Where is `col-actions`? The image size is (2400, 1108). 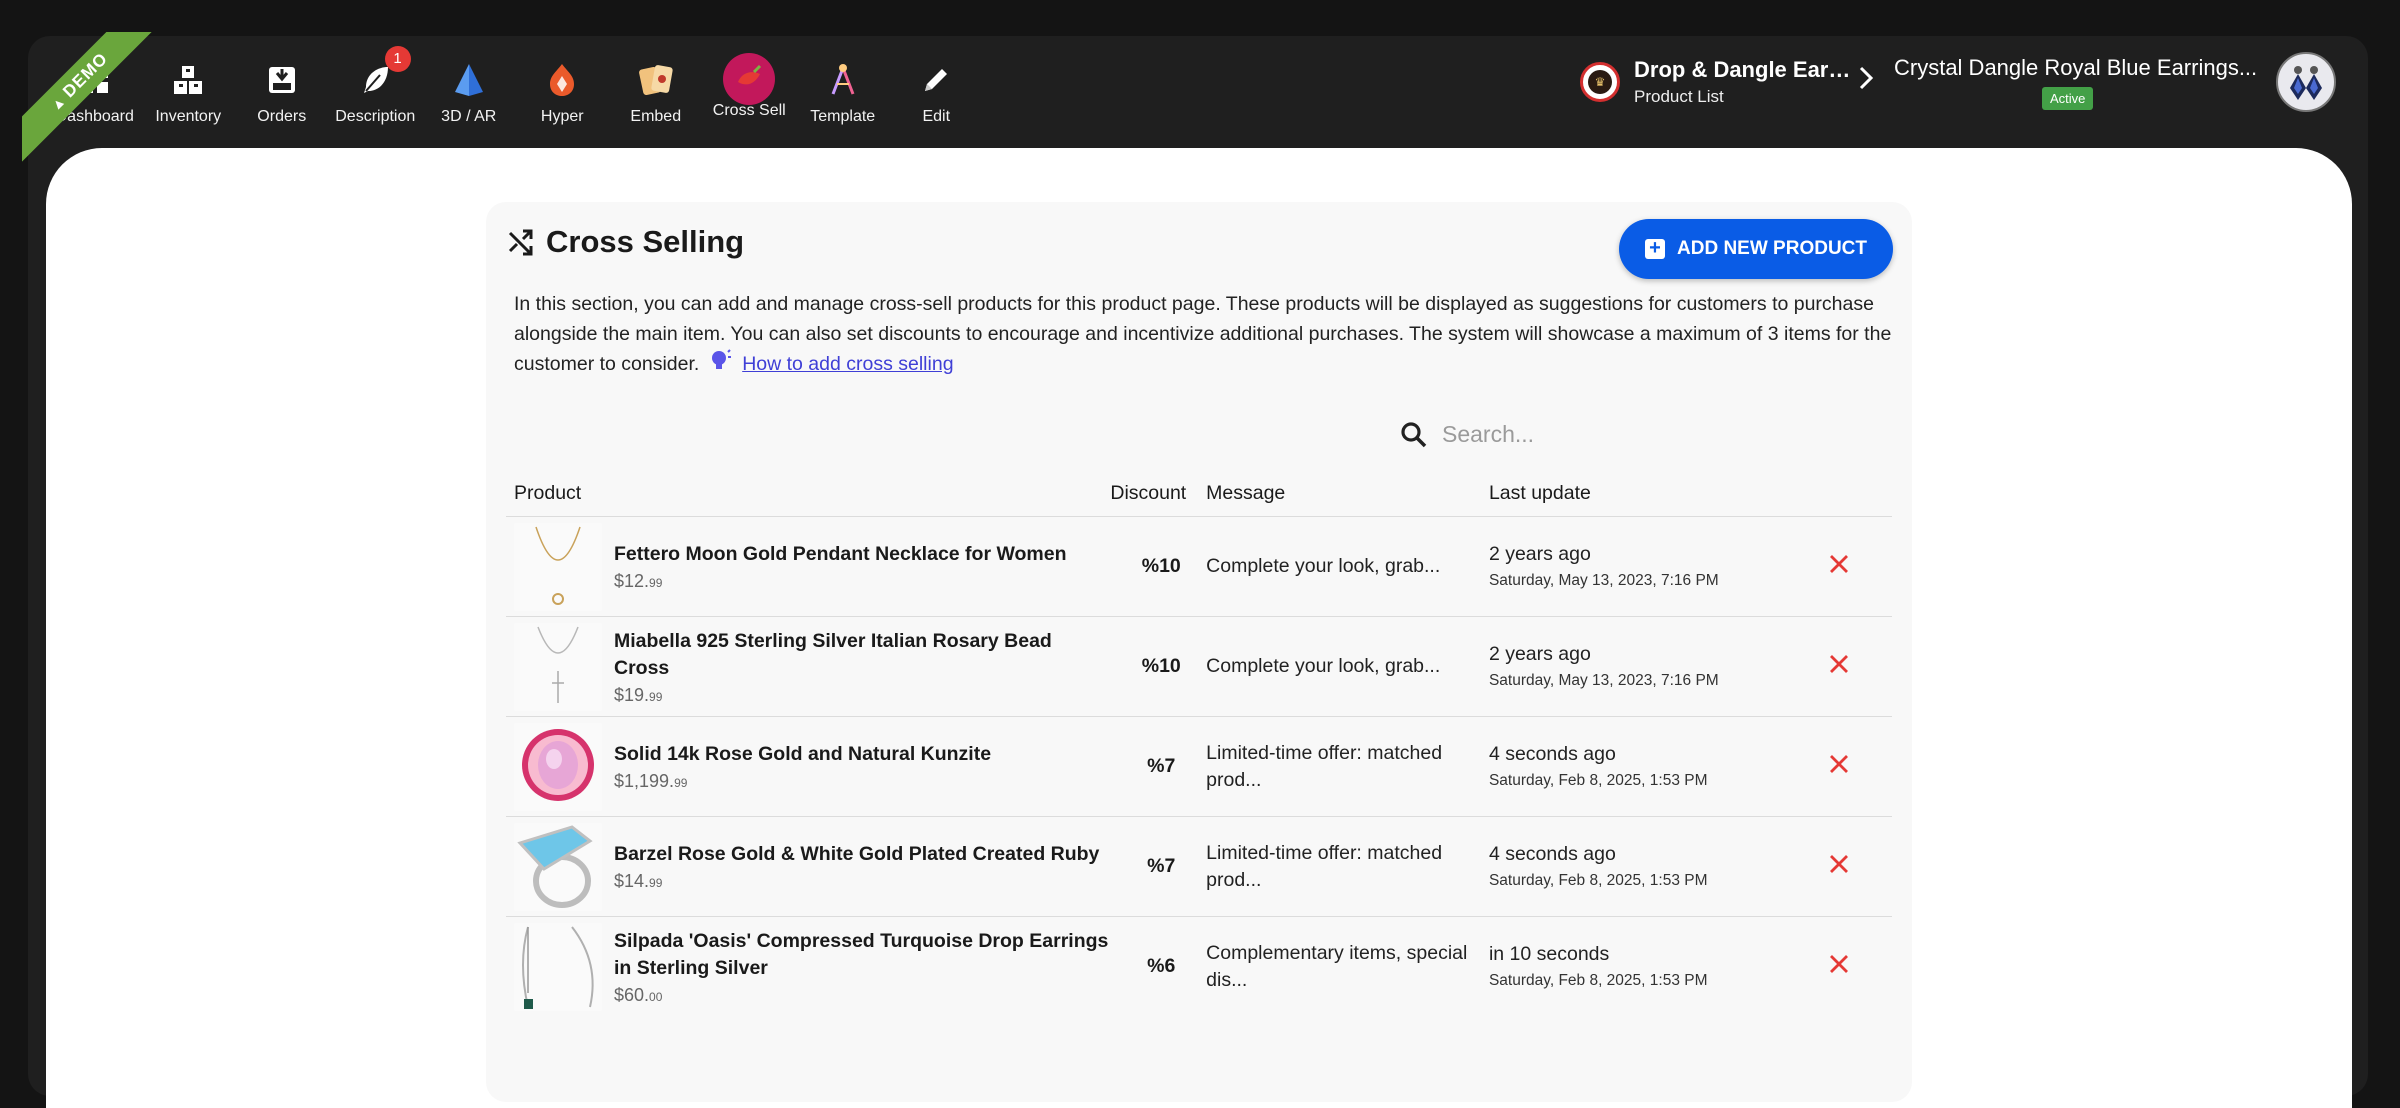
col-actions is located at coordinates (1839, 493).